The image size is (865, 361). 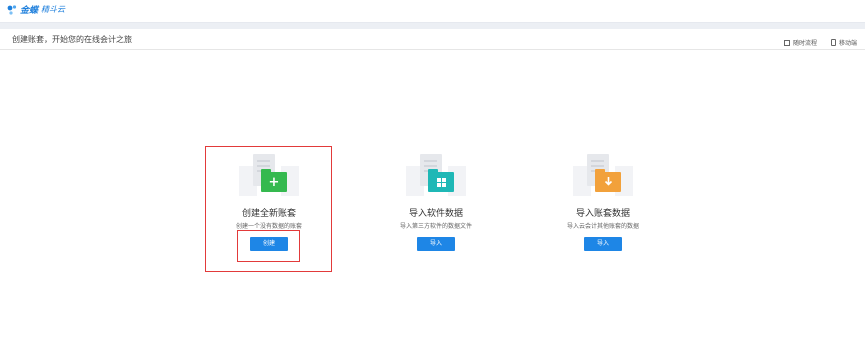 What do you see at coordinates (268, 246) in the screenshot?
I see `highlight-box-button` at bounding box center [268, 246].